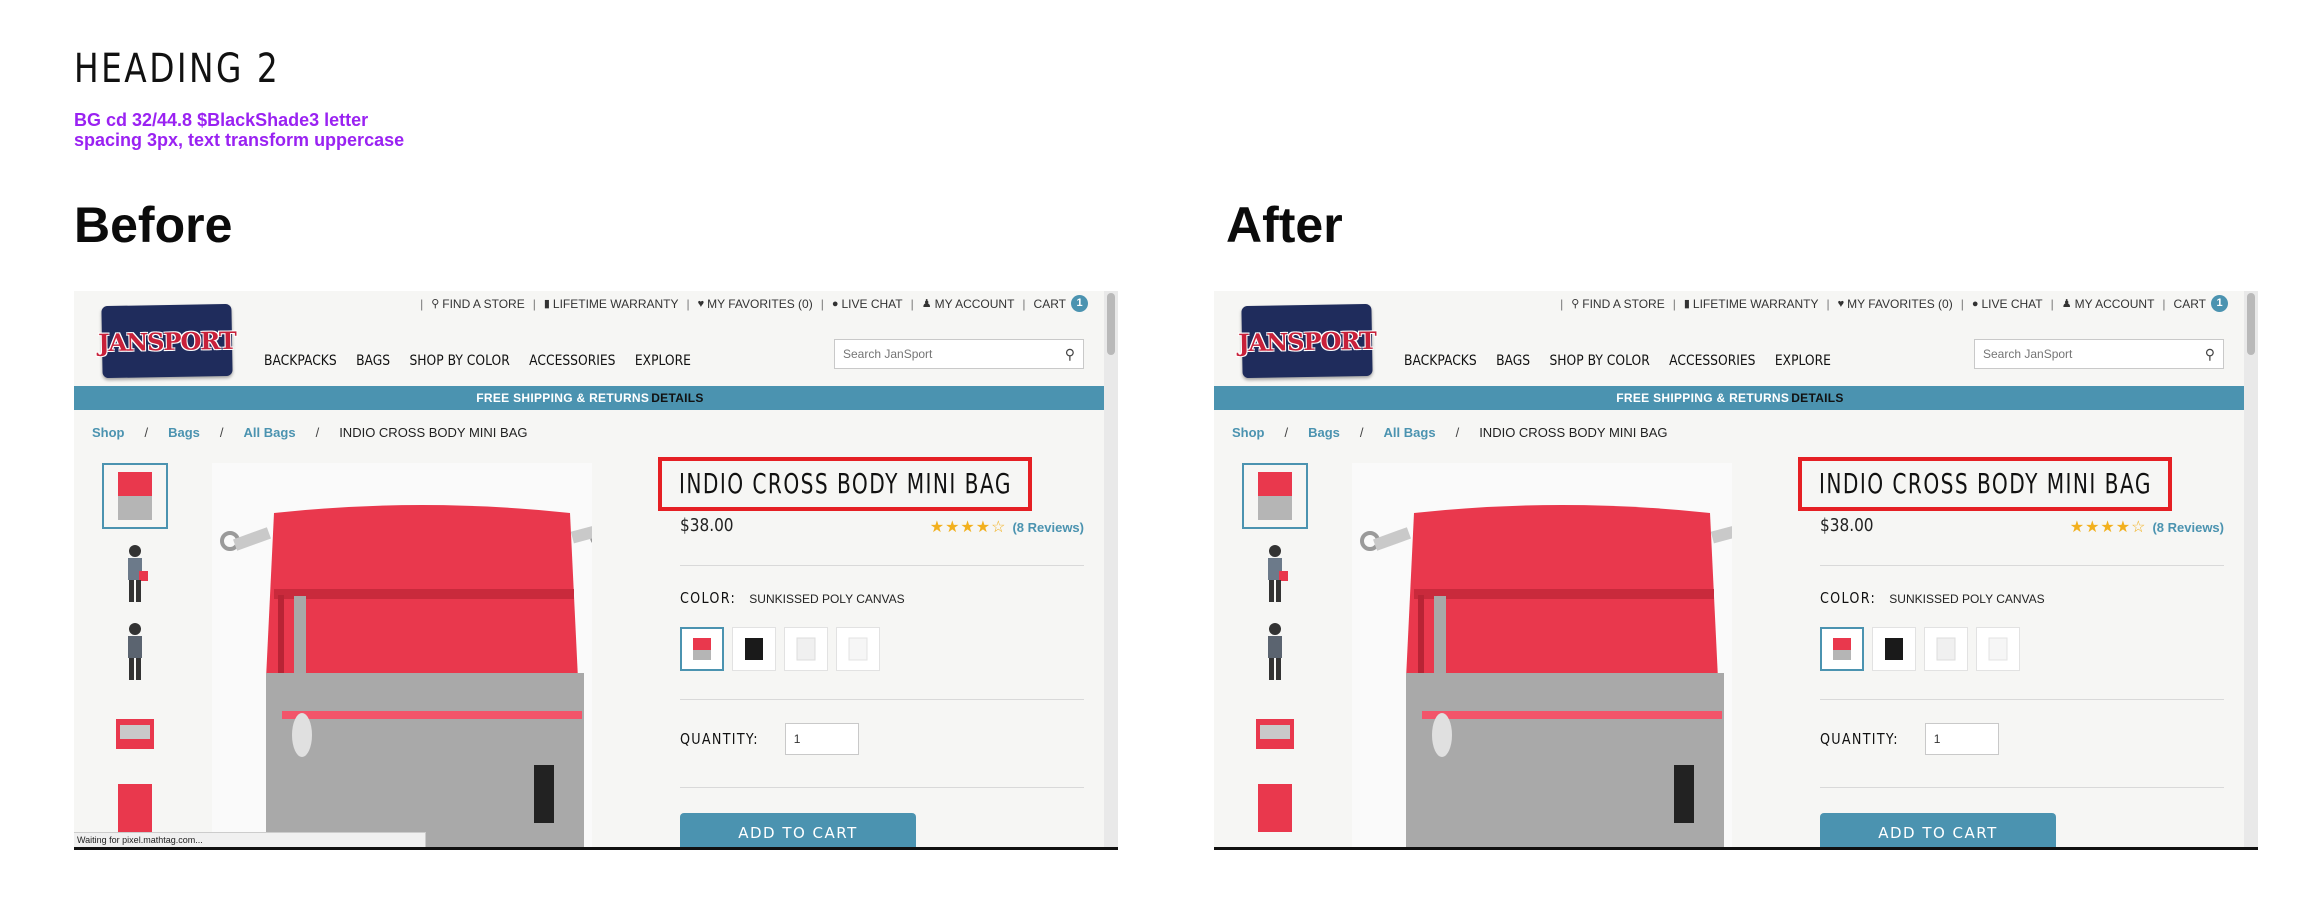  I want to click on rating: ★★★★☆ (8 Reviews), so click(1007, 527).